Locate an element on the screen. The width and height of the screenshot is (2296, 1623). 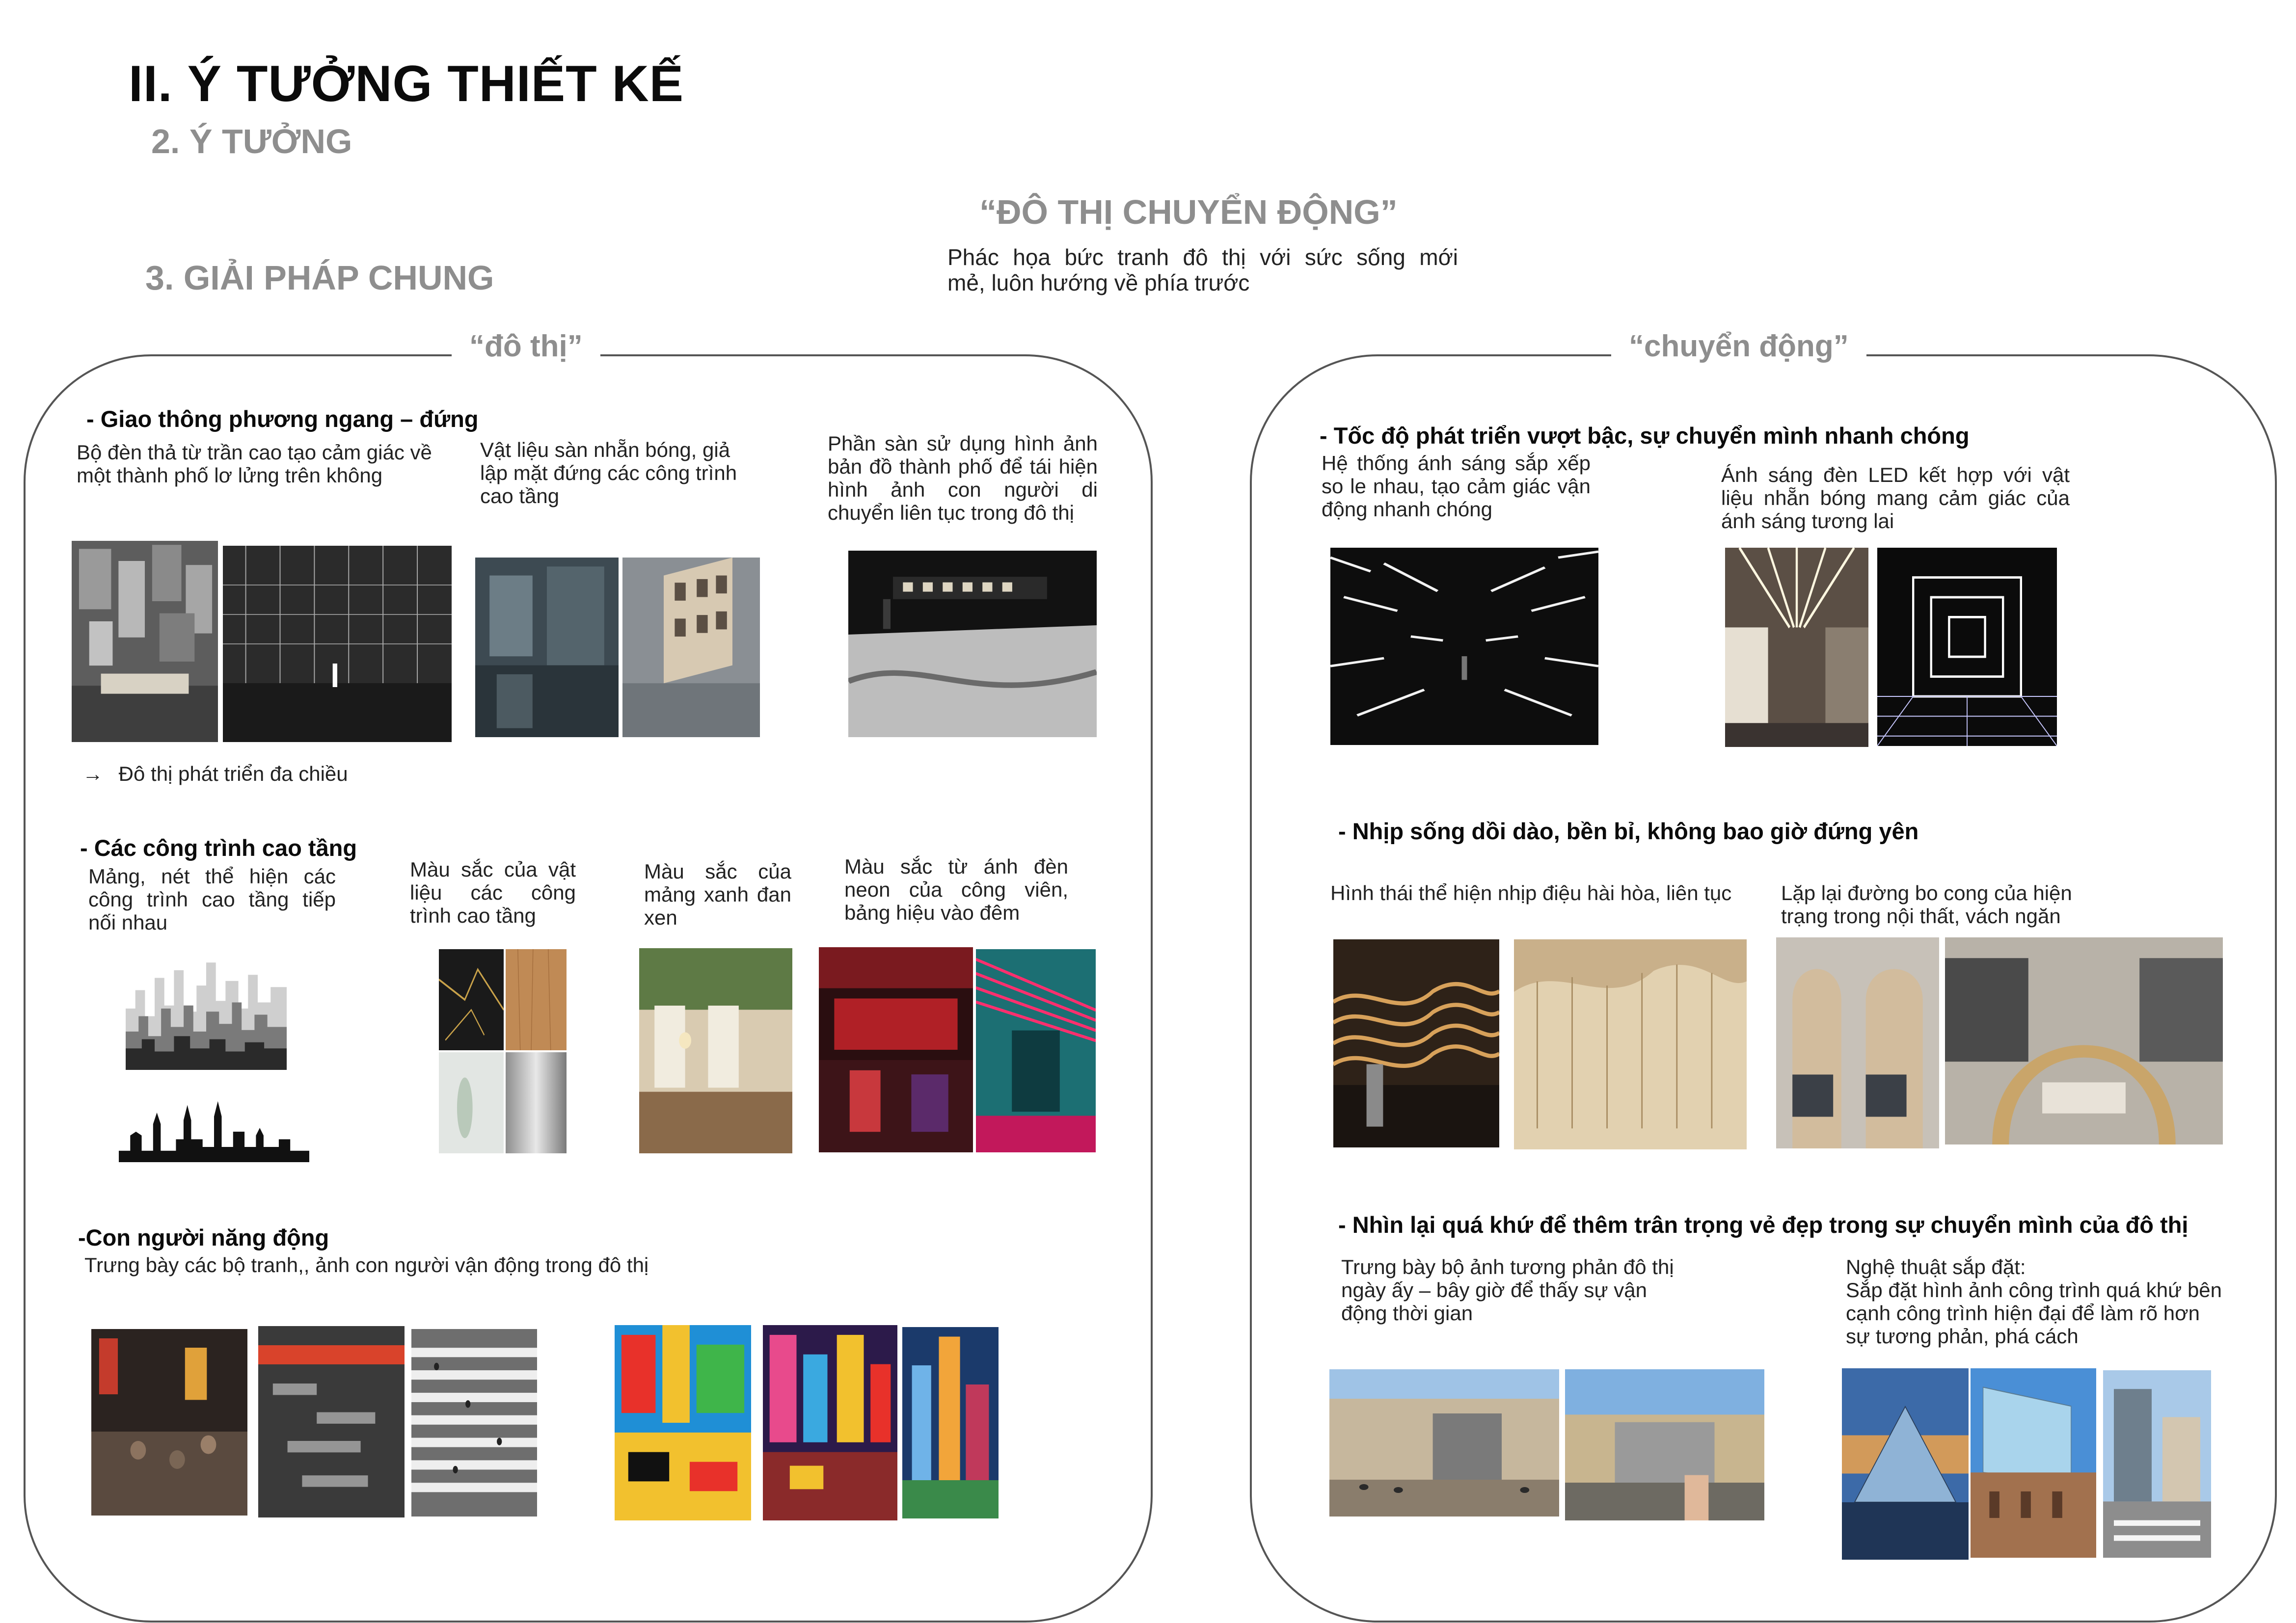
old-new-building-street-photo is located at coordinates (2157, 1464).